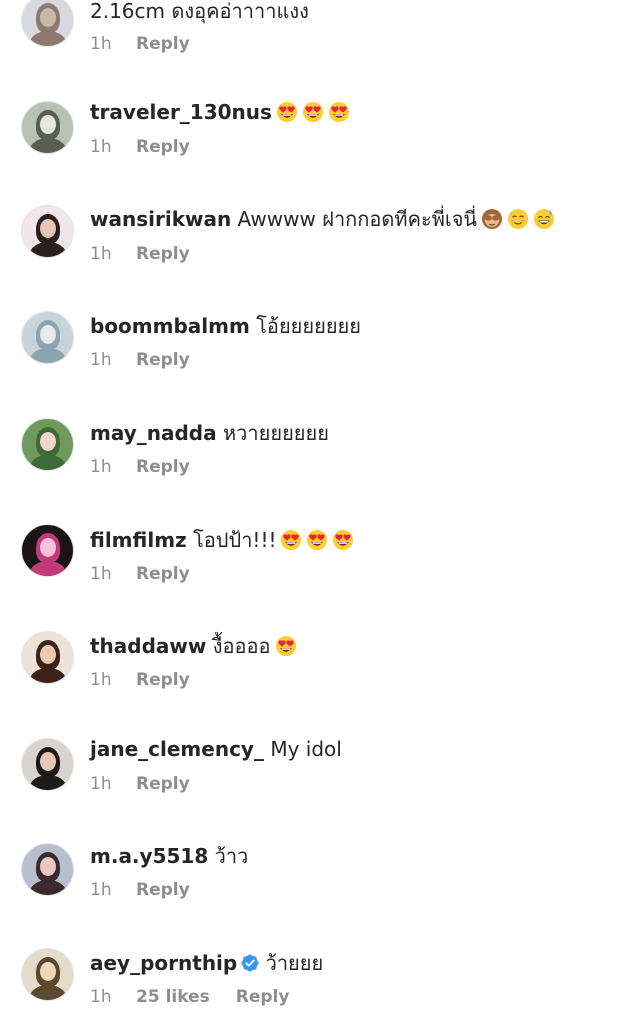 This screenshot has width=642, height=1024. I want to click on comment-username: may_nadda, so click(153, 433).